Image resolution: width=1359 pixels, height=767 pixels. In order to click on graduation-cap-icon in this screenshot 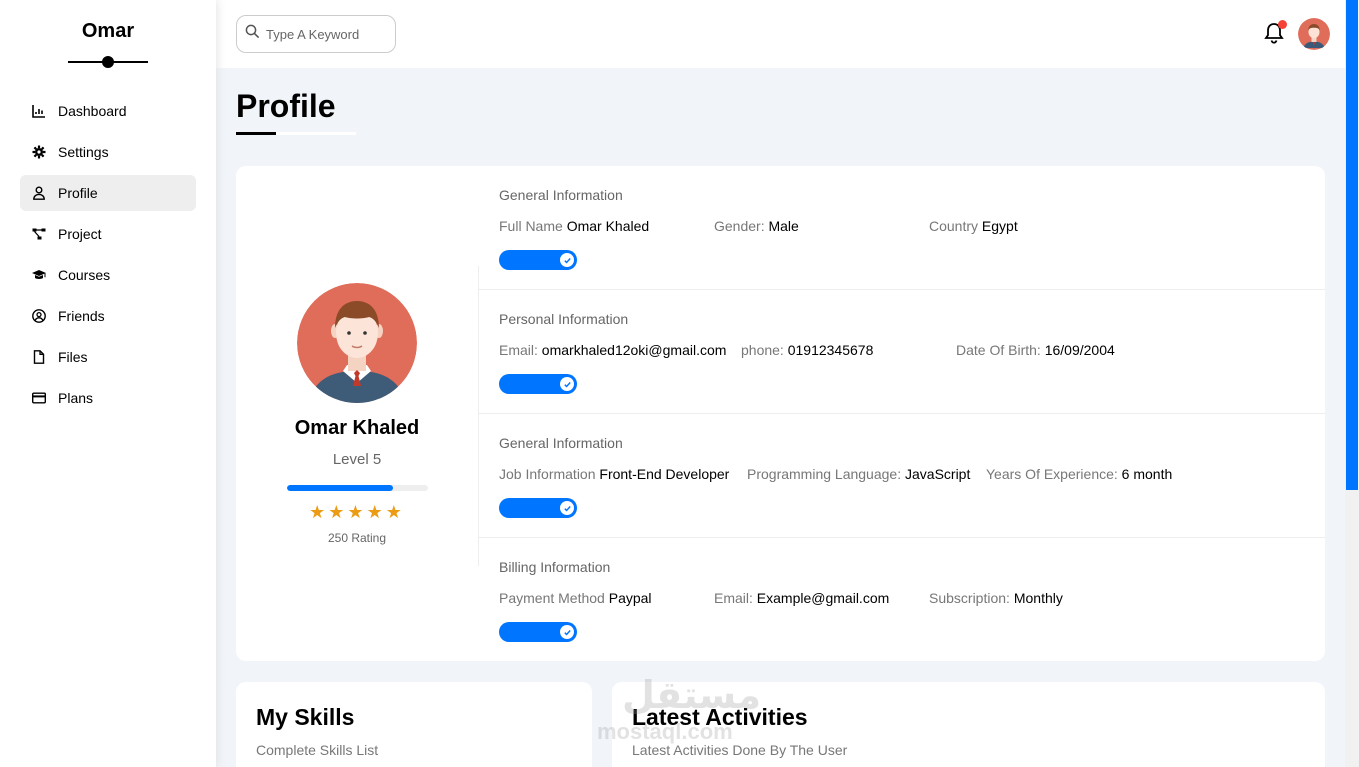, I will do `click(39, 275)`.